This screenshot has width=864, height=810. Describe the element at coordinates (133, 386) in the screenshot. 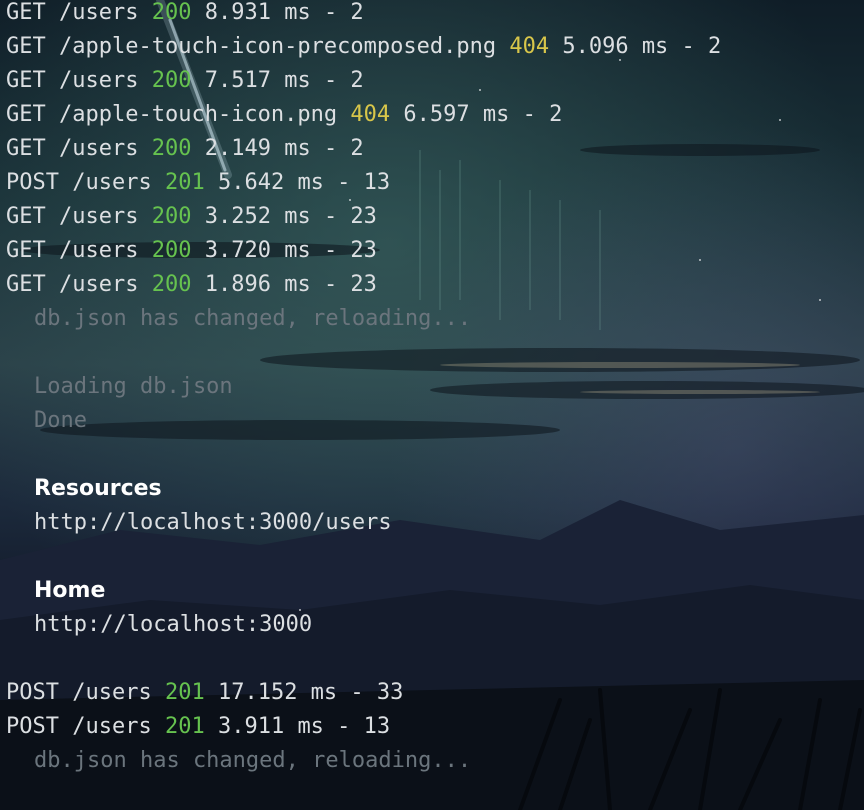

I see `loading-message: Loading db.json` at that location.